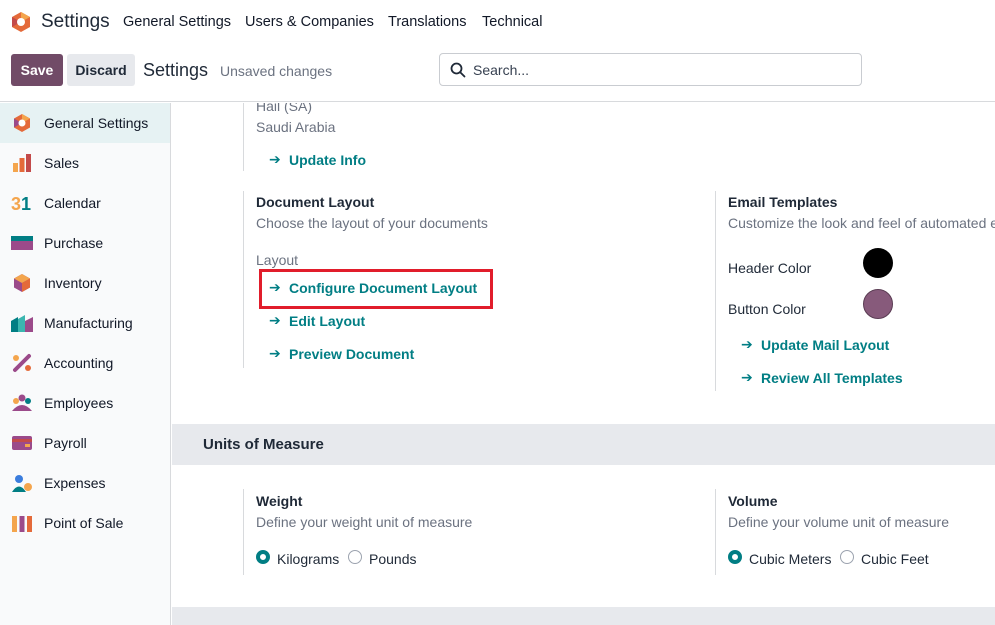 The height and width of the screenshot is (625, 995). I want to click on general-settings-icon, so click(22, 123).